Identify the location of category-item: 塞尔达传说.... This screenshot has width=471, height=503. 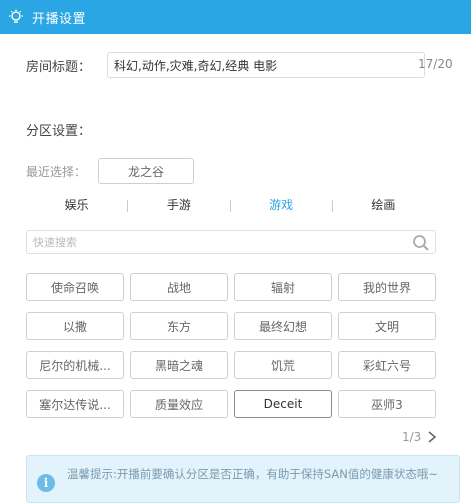
(75, 404).